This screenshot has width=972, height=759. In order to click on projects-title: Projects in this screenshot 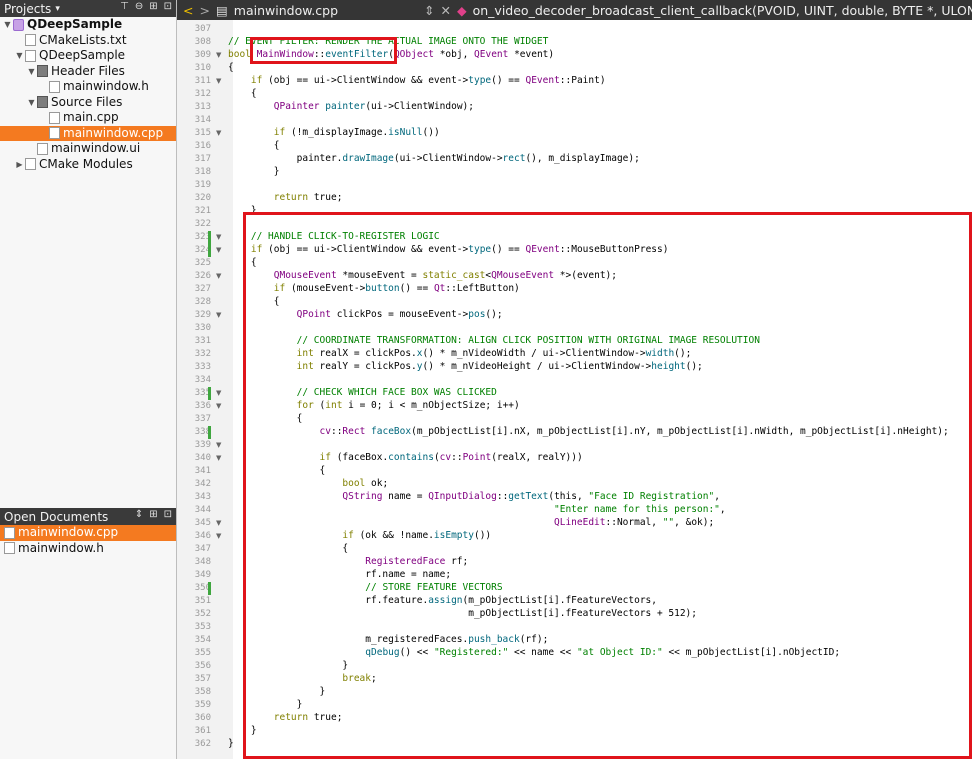, I will do `click(27, 9)`.